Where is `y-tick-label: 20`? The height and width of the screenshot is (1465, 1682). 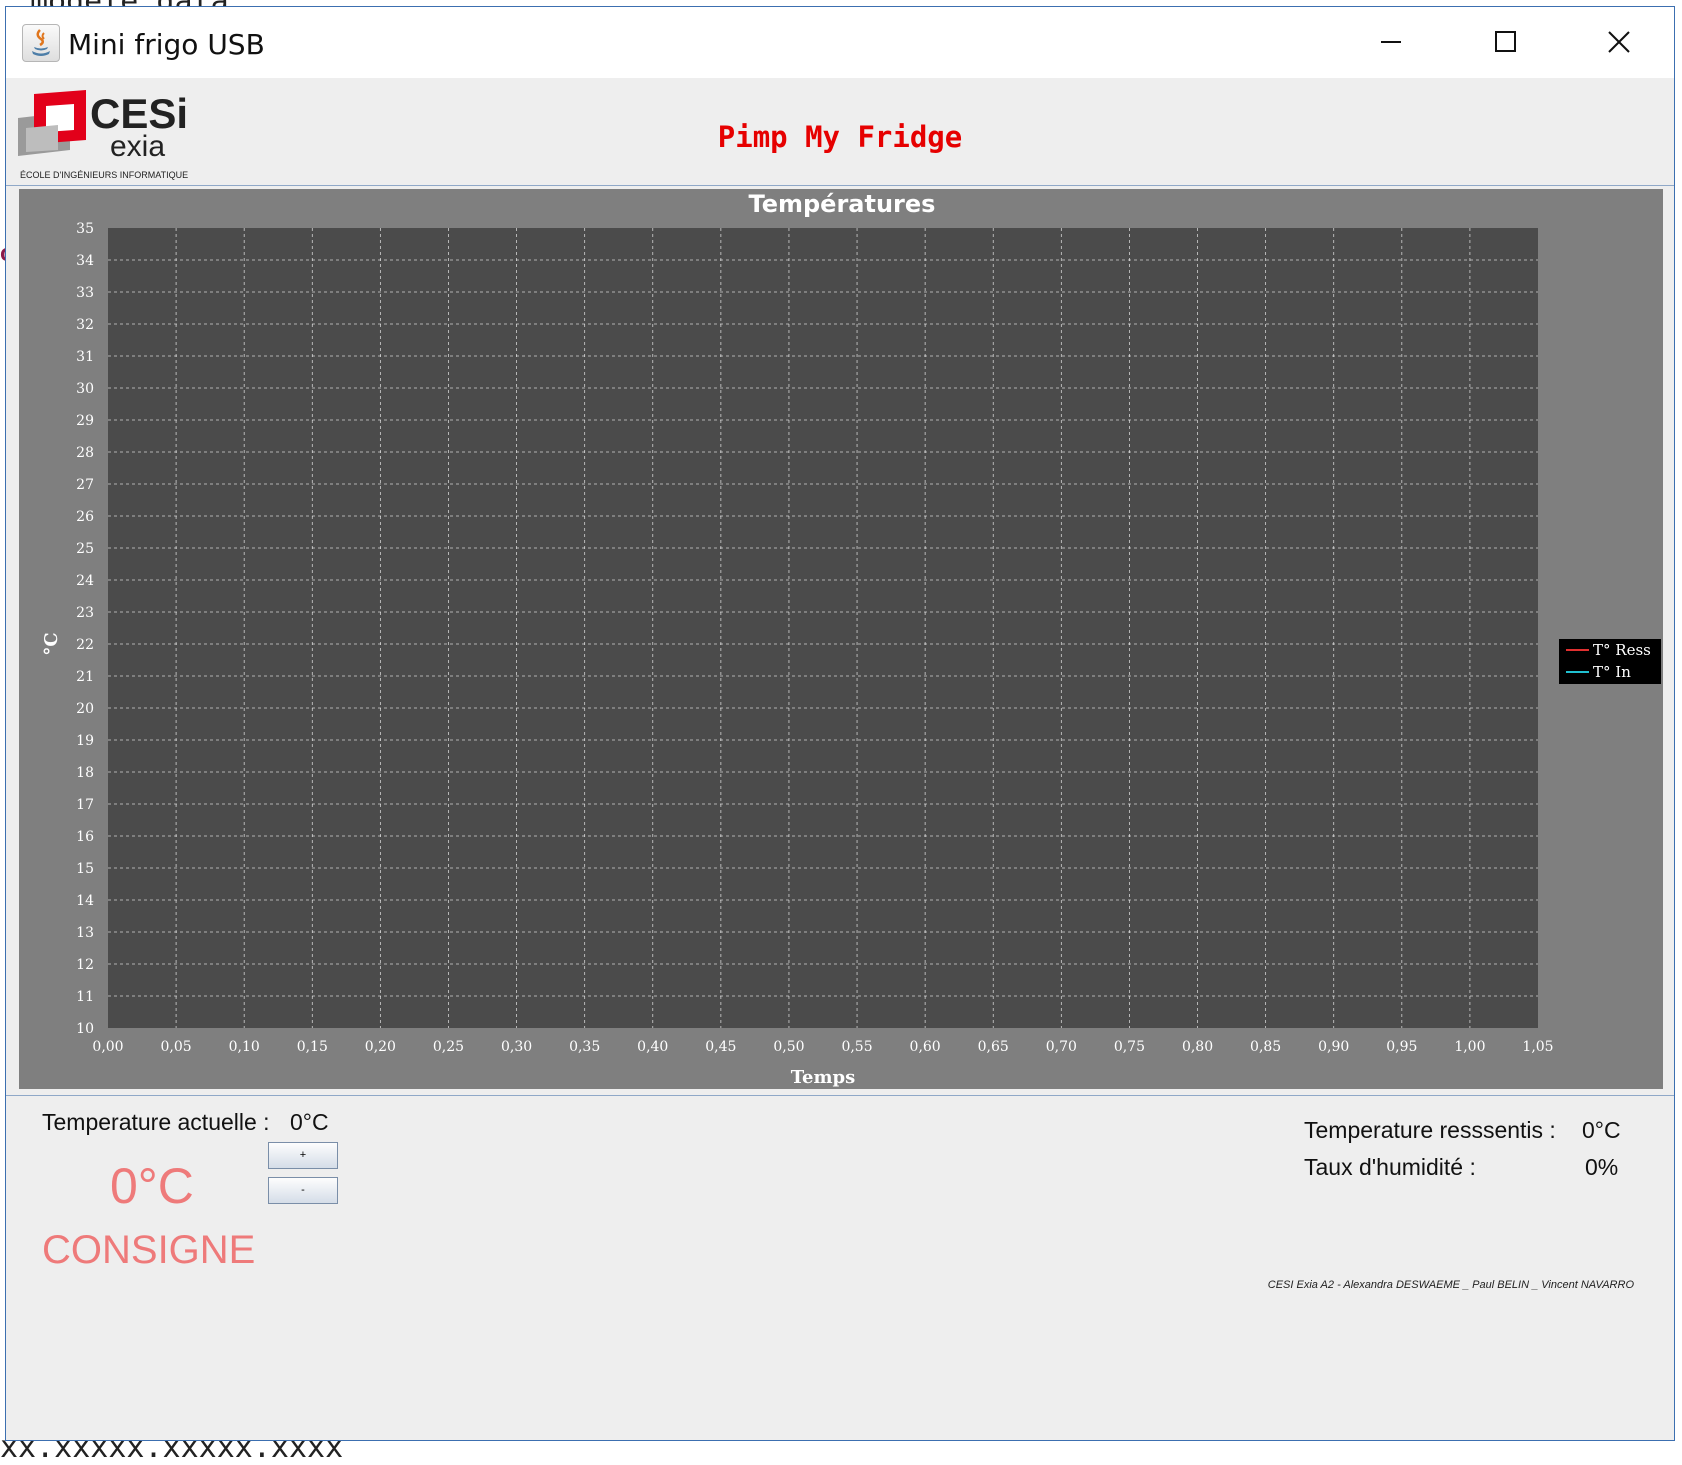 y-tick-label: 20 is located at coordinates (85, 709).